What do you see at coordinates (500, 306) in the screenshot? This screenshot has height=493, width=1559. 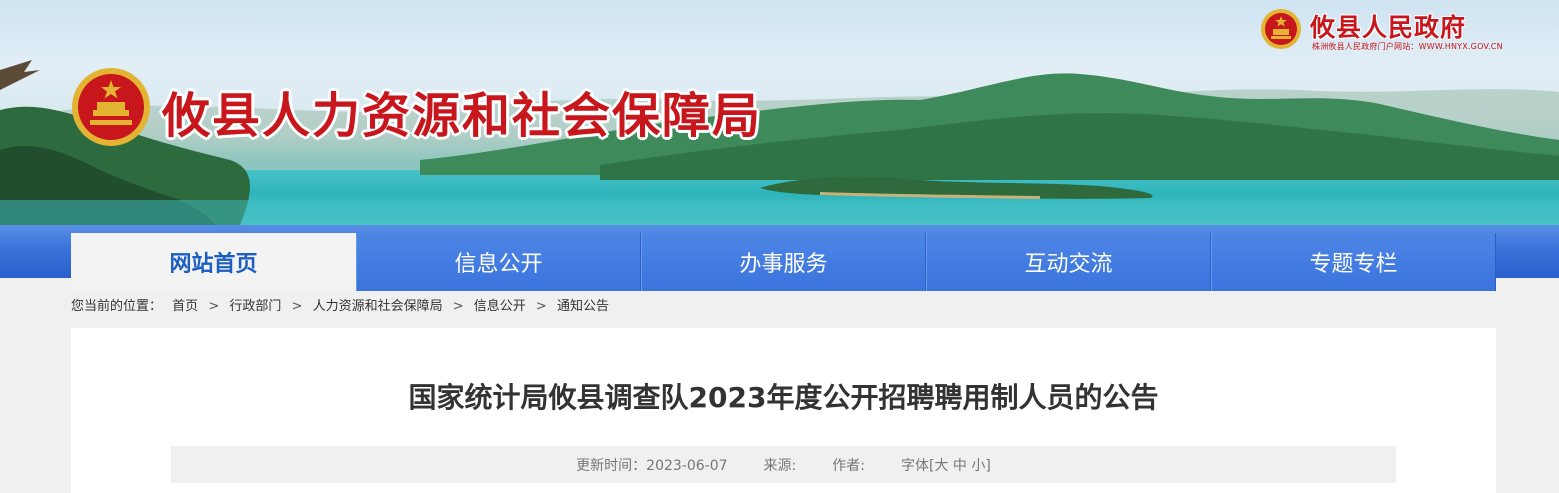 I see `breadcrumb-item-info-disclosure: 信息公开` at bounding box center [500, 306].